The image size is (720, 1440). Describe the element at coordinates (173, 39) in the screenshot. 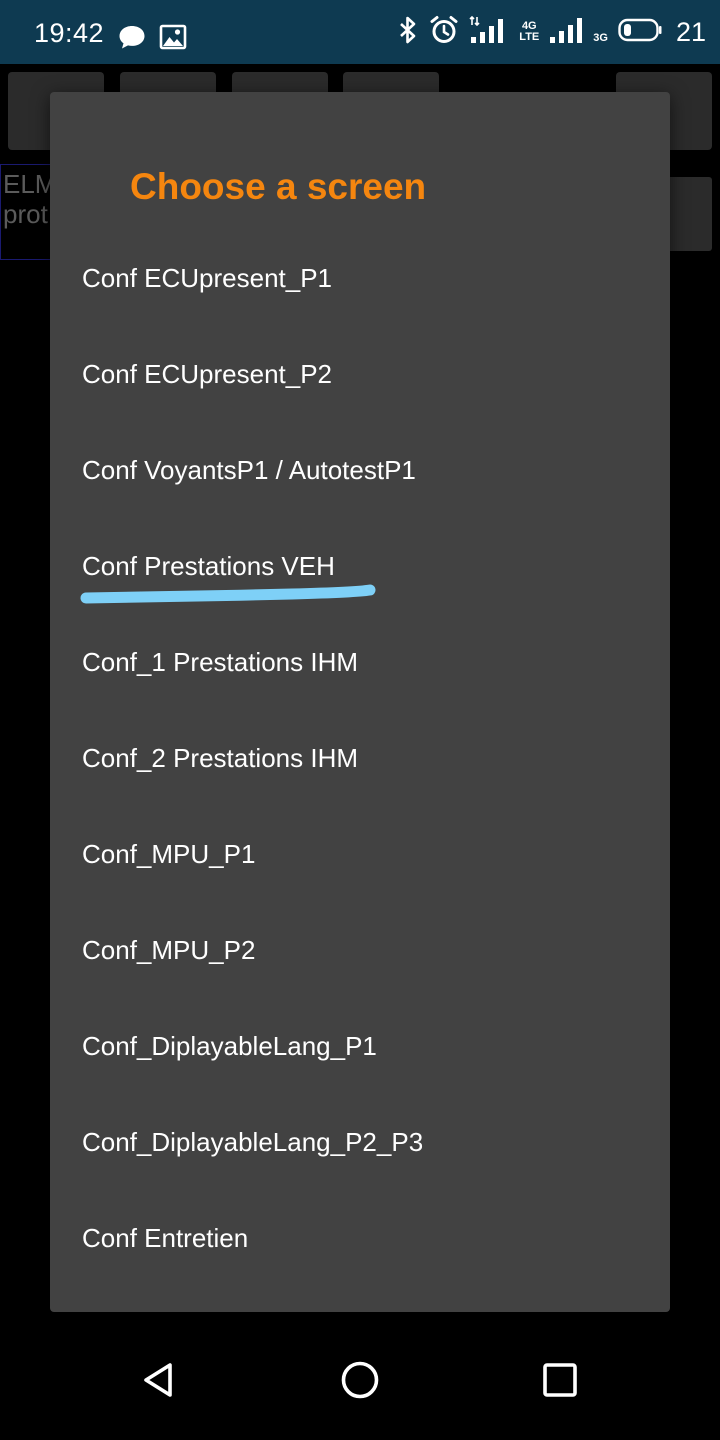

I see `image-icon` at that location.